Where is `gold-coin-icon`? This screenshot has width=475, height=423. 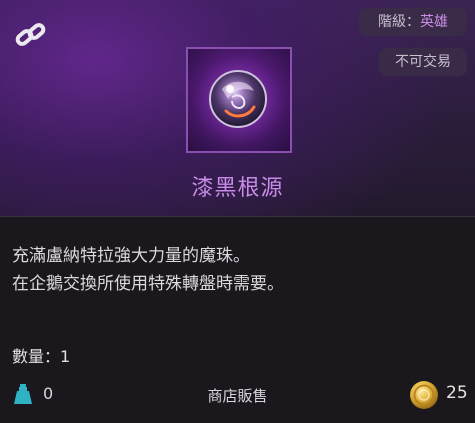 gold-coin-icon is located at coordinates (424, 395).